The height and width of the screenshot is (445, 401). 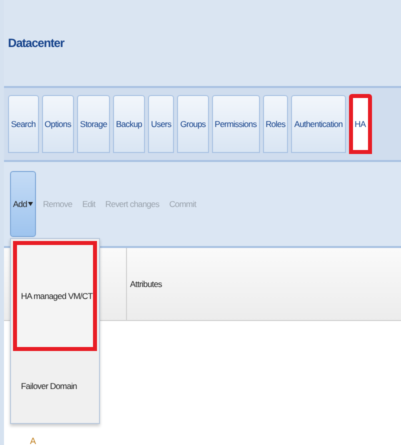 What do you see at coordinates (23, 124) in the screenshot?
I see `tab: Search` at bounding box center [23, 124].